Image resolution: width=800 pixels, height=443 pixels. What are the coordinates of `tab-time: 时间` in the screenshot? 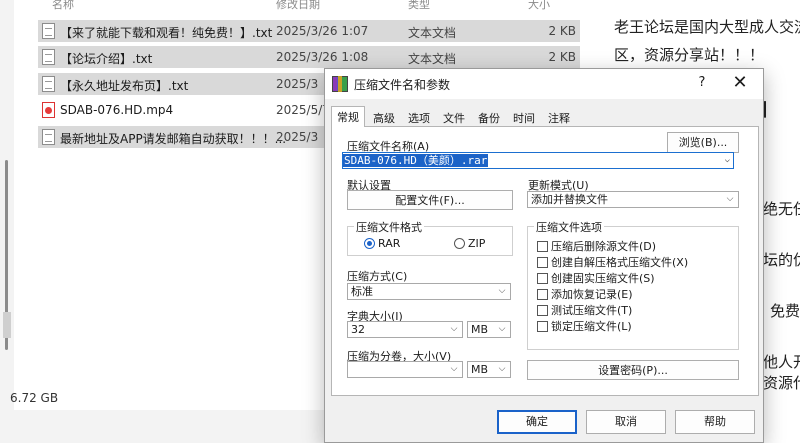 It's located at (524, 117).